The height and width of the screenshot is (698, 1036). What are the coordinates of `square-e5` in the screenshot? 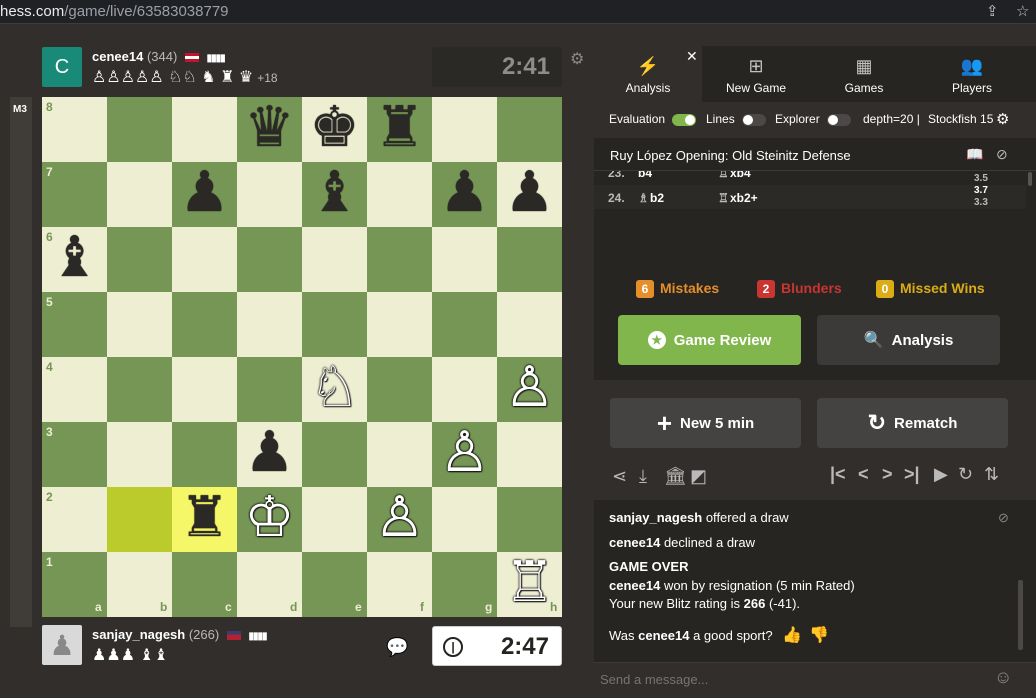 It's located at (334, 324).